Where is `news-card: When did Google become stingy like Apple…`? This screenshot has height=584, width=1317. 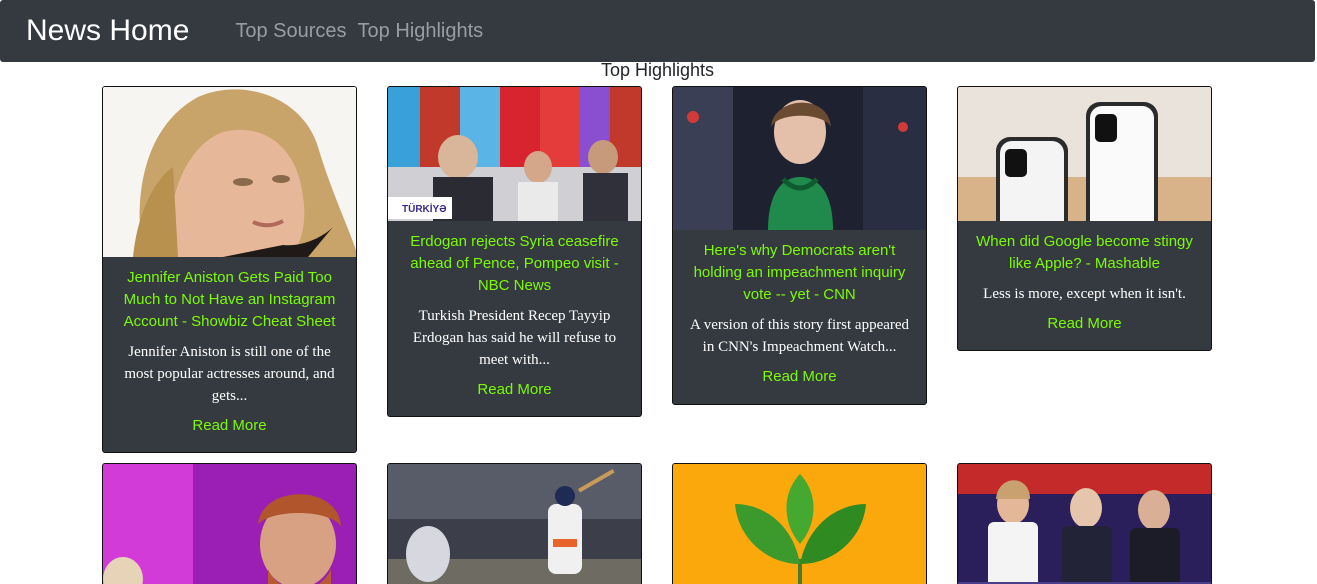 news-card: When did Google become stingy like Apple… is located at coordinates (1084, 218).